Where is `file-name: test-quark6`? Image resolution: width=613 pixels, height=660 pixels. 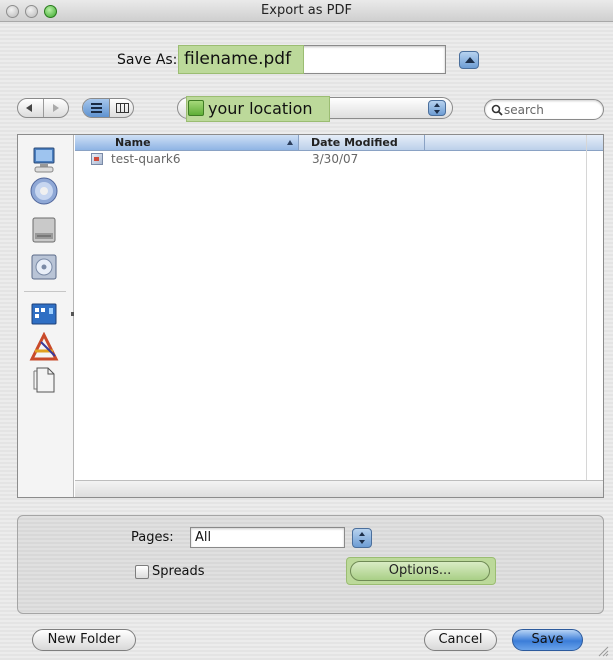
file-name: test-quark6 is located at coordinates (146, 159).